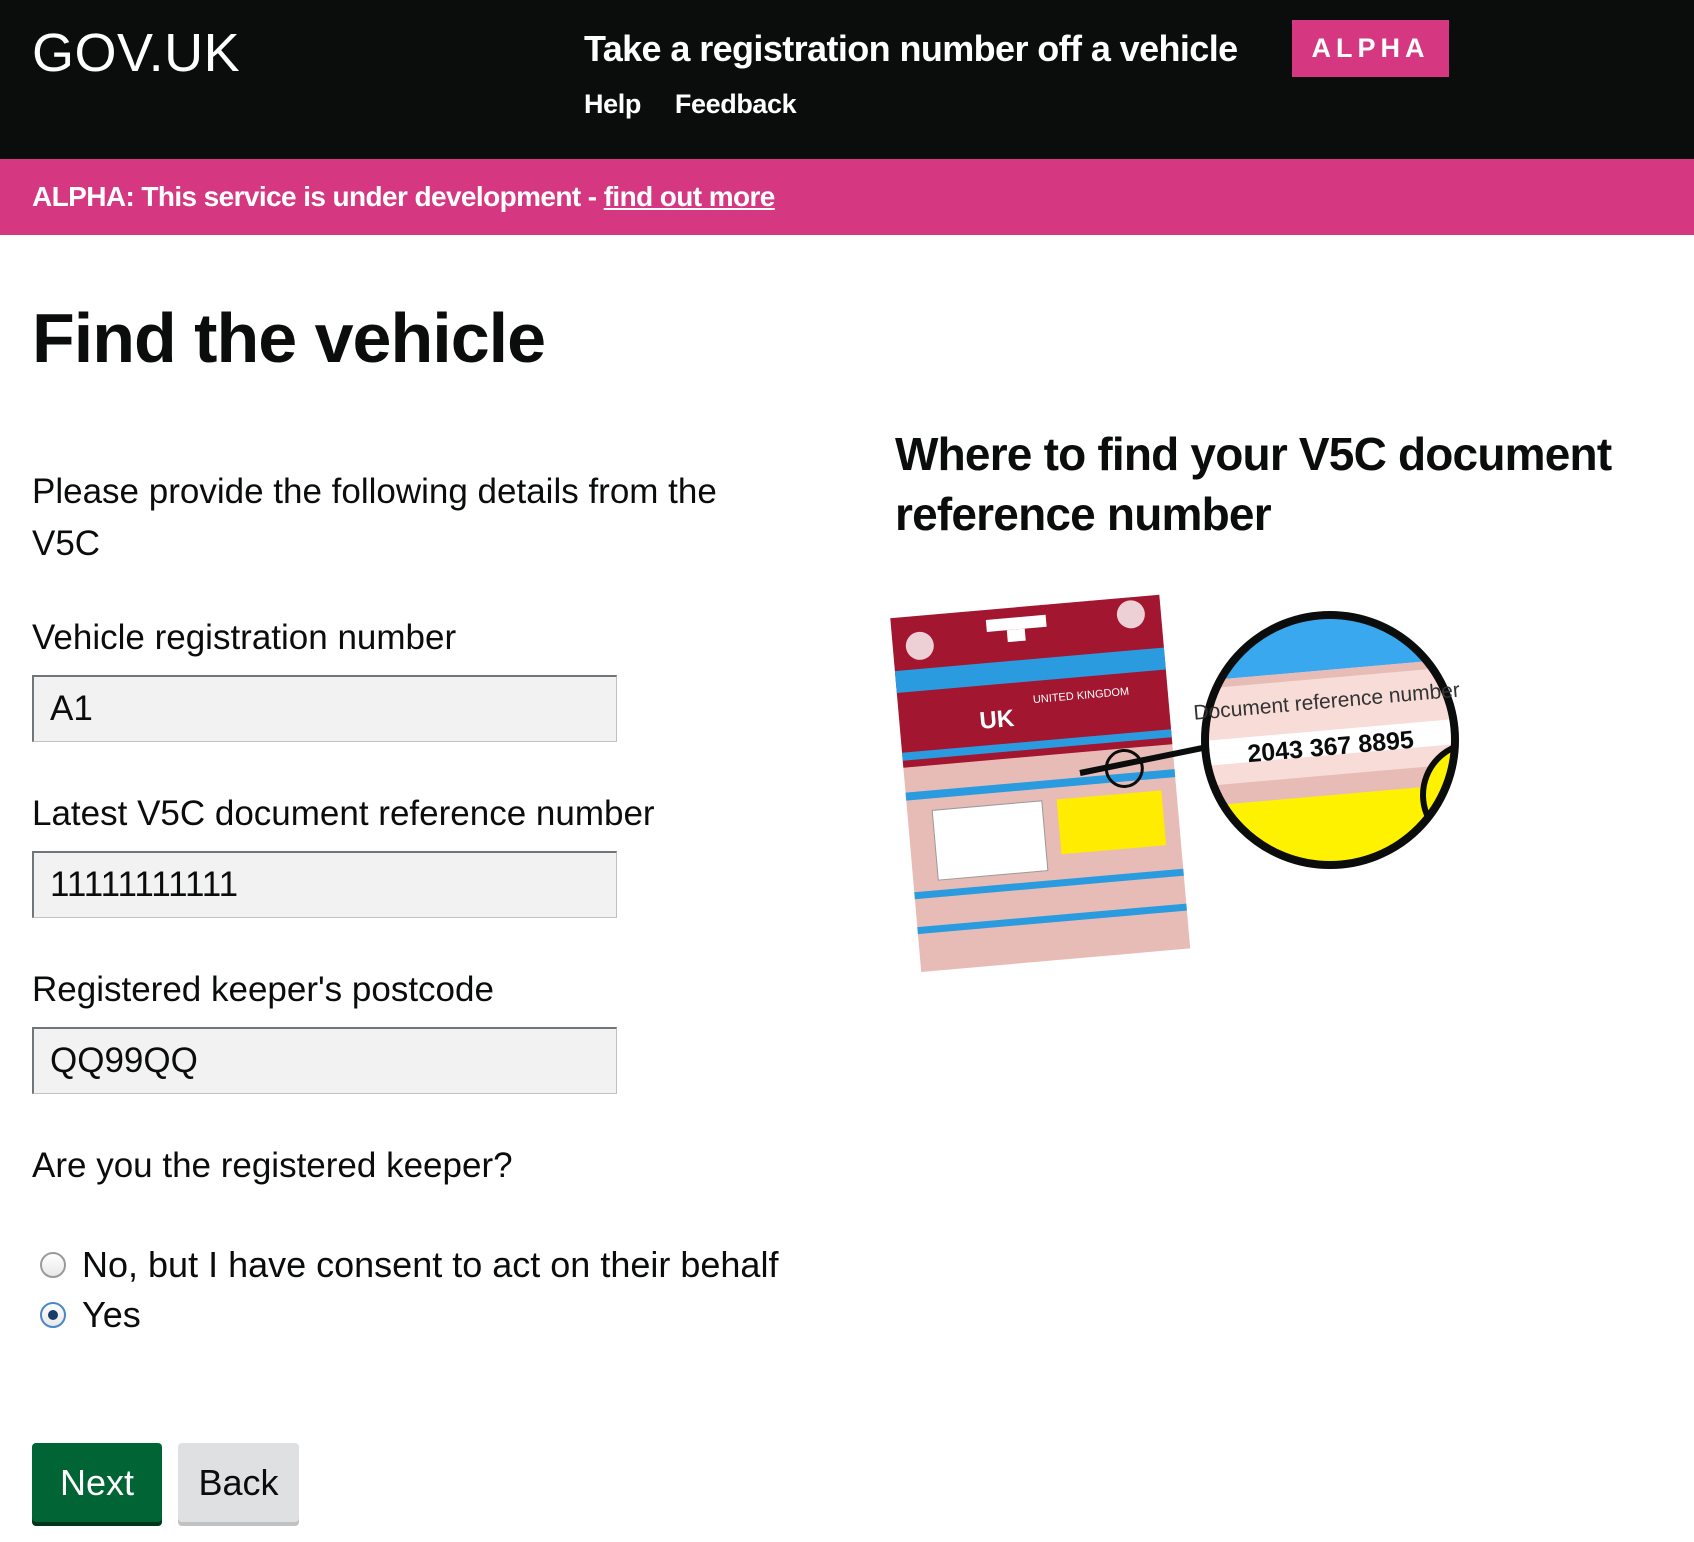 The height and width of the screenshot is (1542, 1694). Describe the element at coordinates (324, 1060) in the screenshot. I see `postcode-input` at that location.